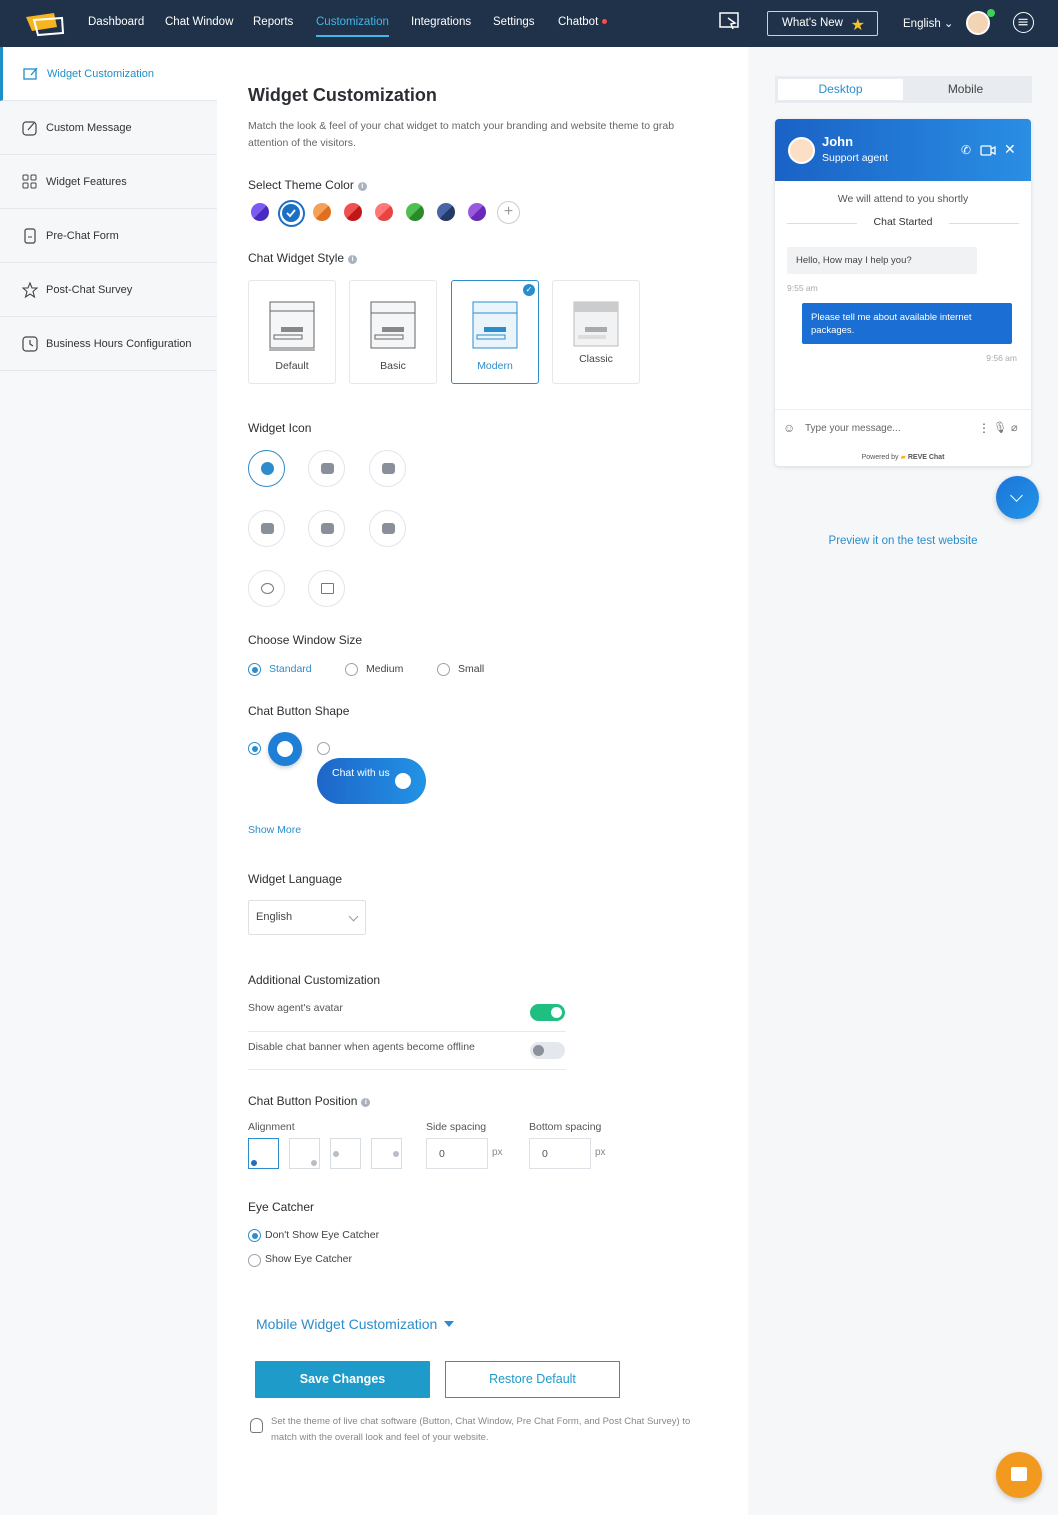  I want to click on preview-test-website-link: Preview it on the test website, so click(903, 541).